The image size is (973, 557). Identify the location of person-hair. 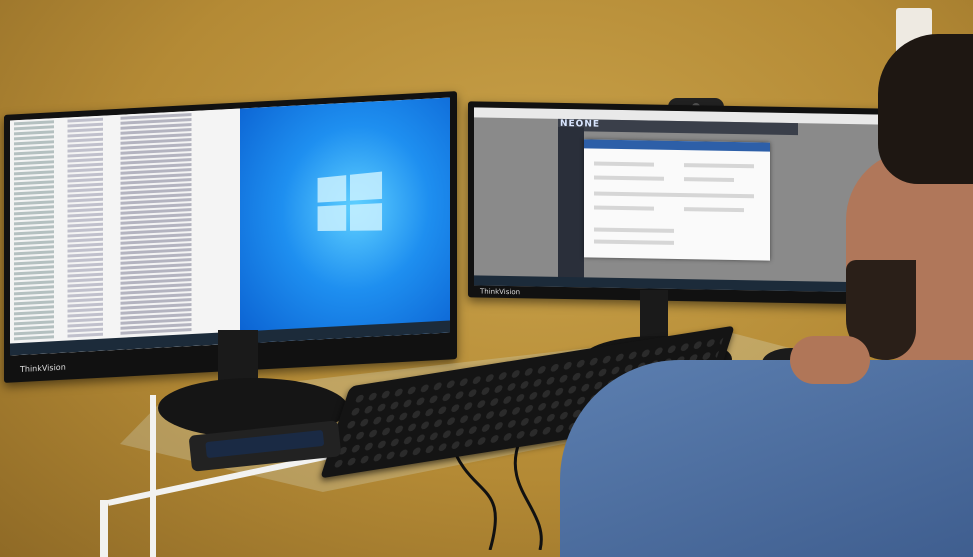
(925, 109).